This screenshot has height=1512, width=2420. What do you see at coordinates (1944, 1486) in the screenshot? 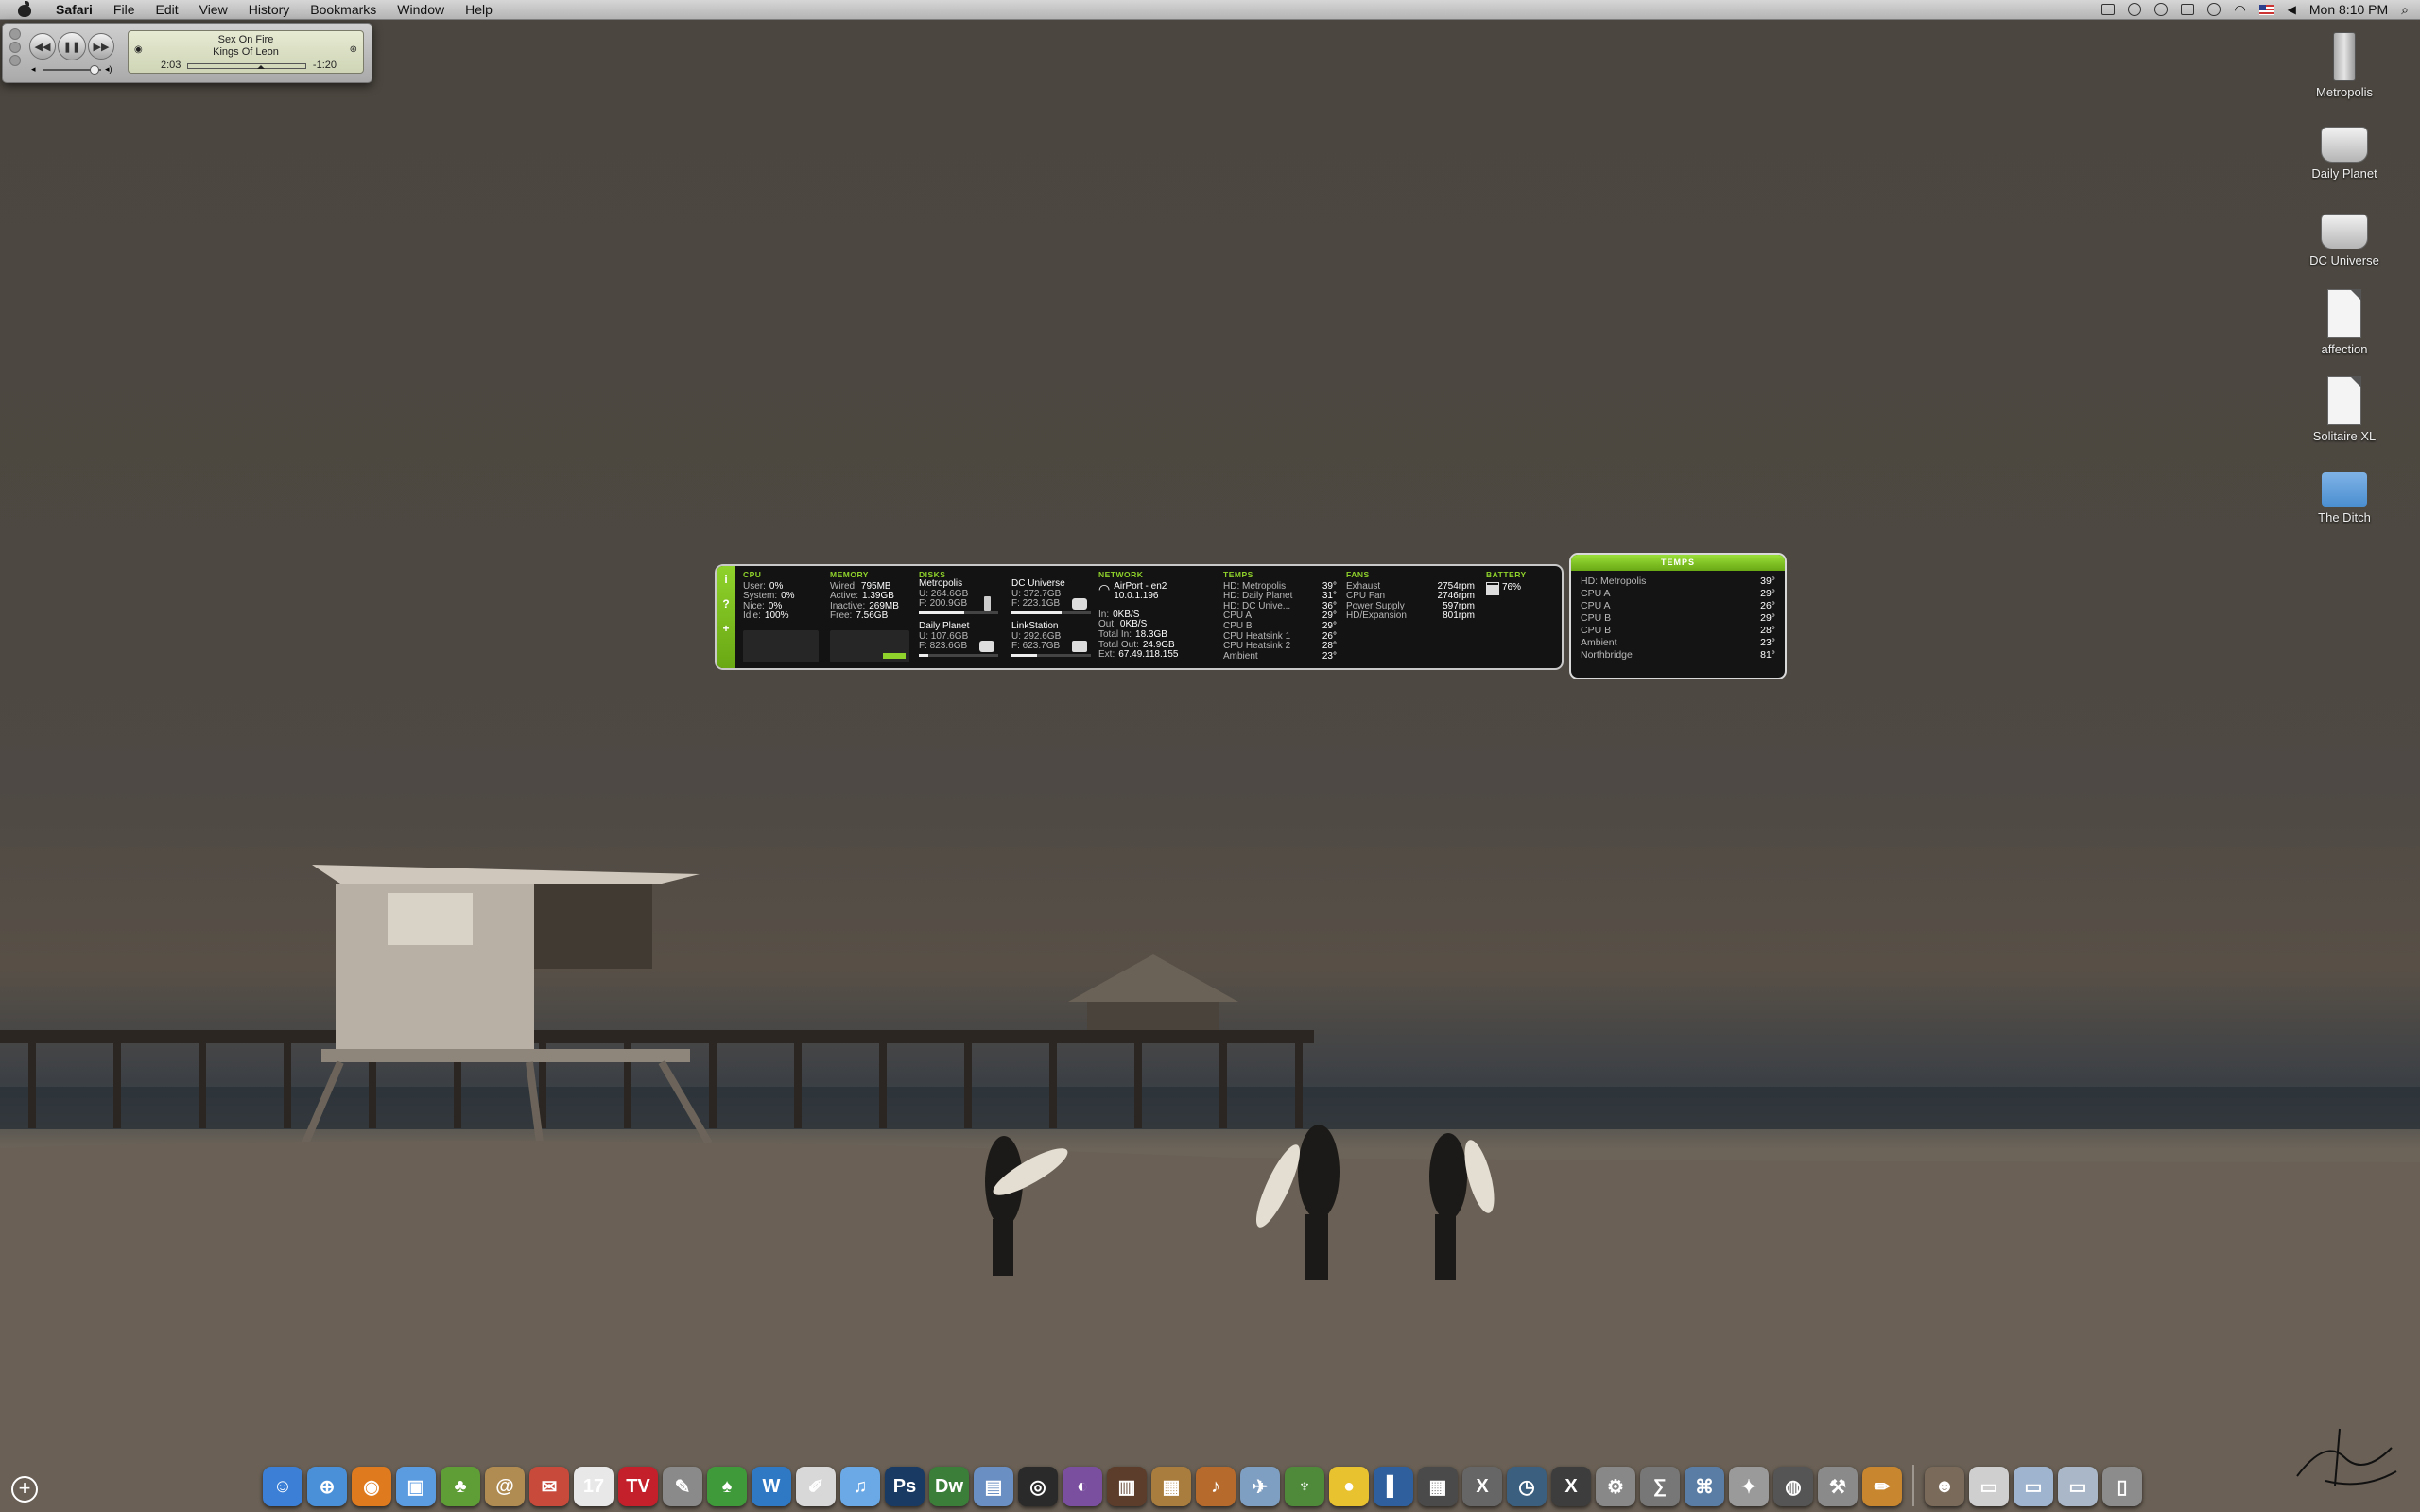
I see `photo-portrait-icon: ☻` at bounding box center [1944, 1486].